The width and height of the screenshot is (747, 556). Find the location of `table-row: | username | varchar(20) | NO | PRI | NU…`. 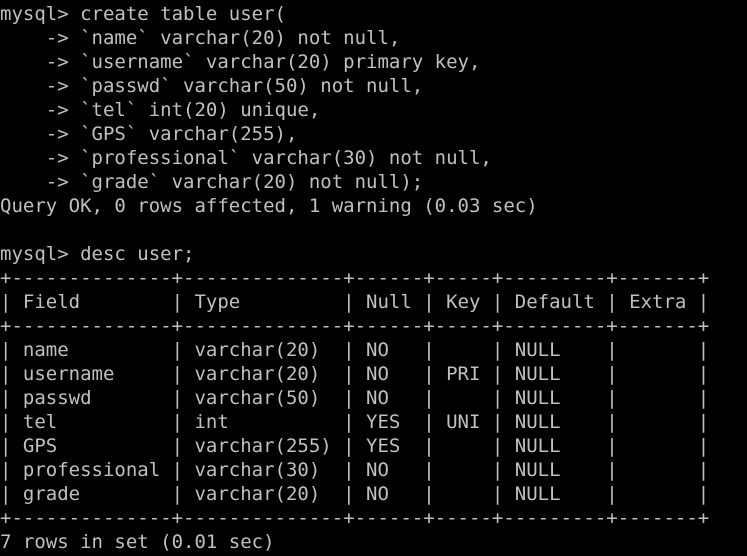

table-row: | username | varchar(20) | NO | PRI | NU… is located at coordinates (355, 374).